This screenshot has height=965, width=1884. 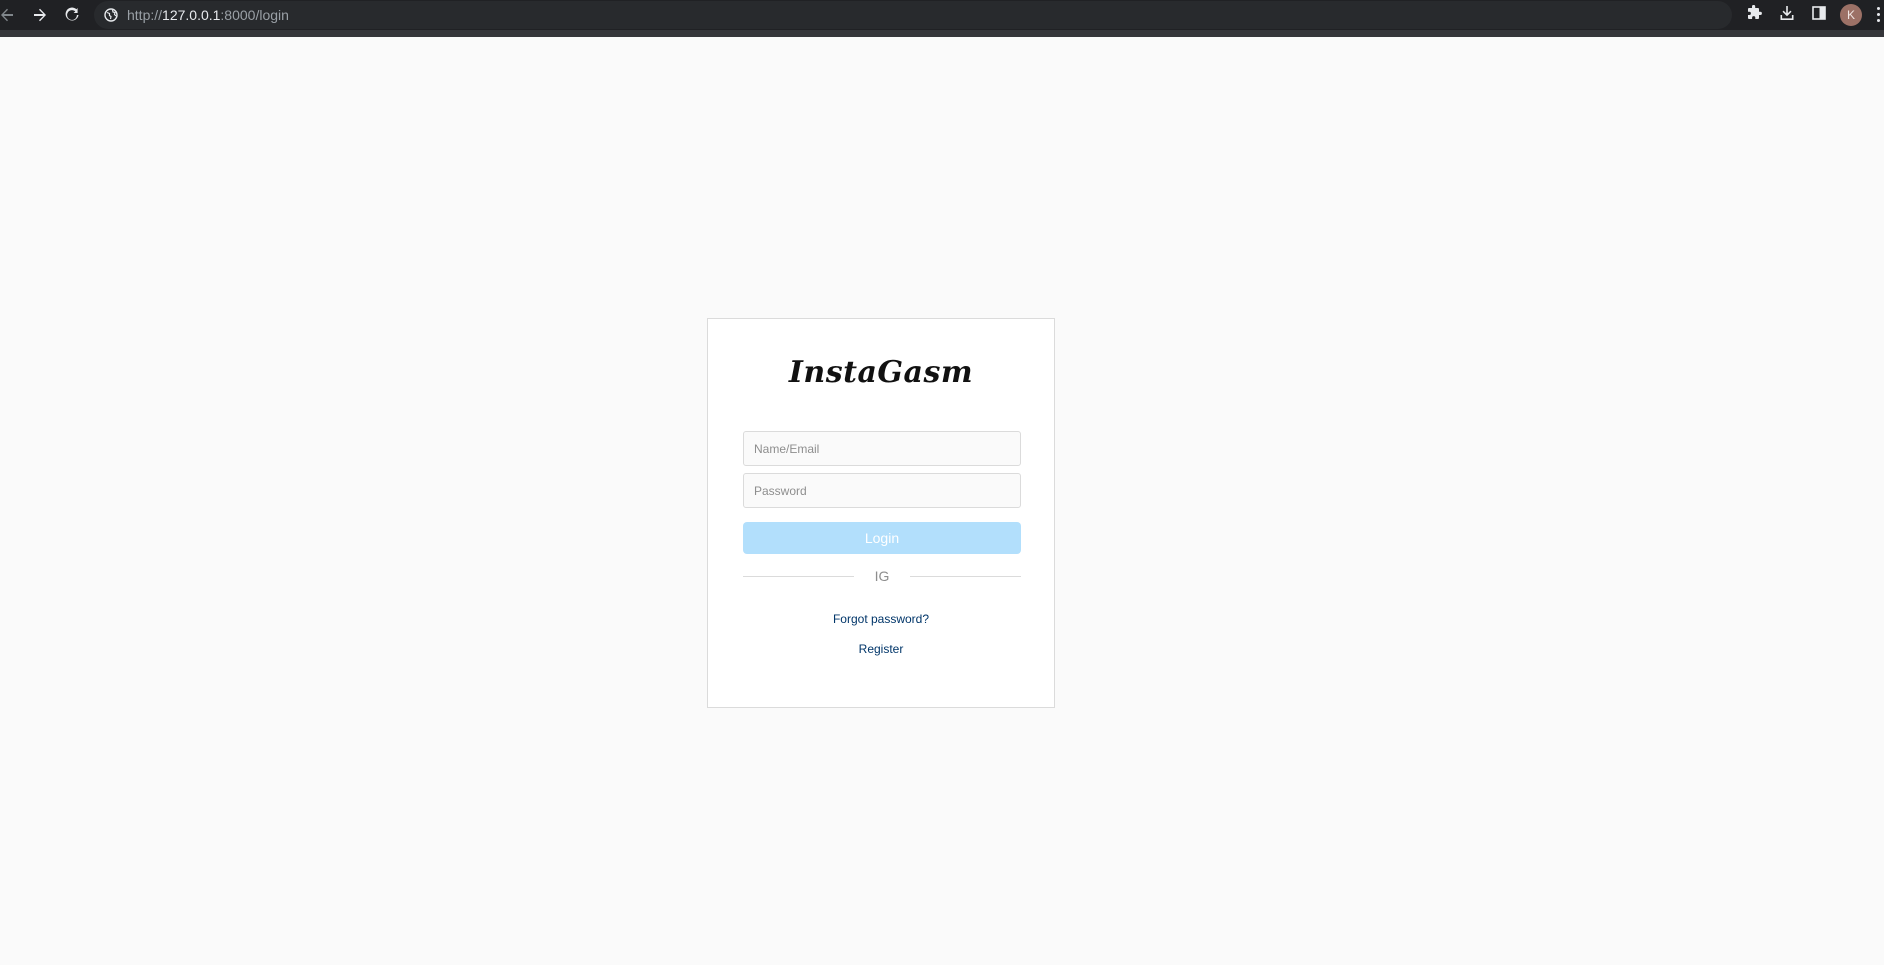 I want to click on forgot-password-link: Forgot password?, so click(x=881, y=619).